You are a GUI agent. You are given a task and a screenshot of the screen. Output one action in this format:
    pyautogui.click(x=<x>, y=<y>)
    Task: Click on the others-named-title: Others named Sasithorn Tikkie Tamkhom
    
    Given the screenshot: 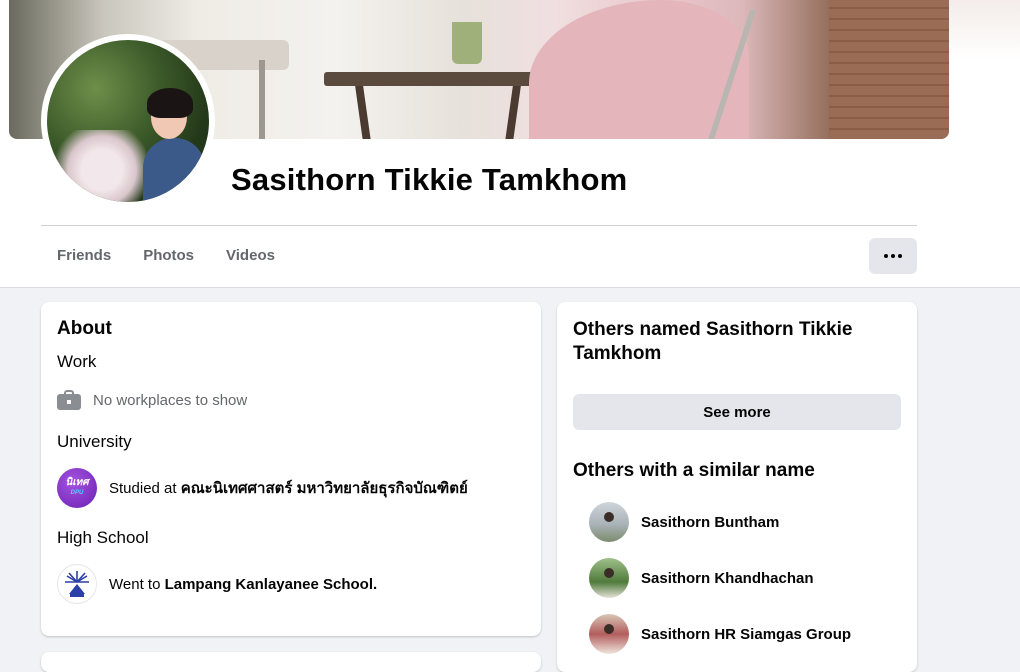 What is the action you would take?
    pyautogui.click(x=713, y=341)
    